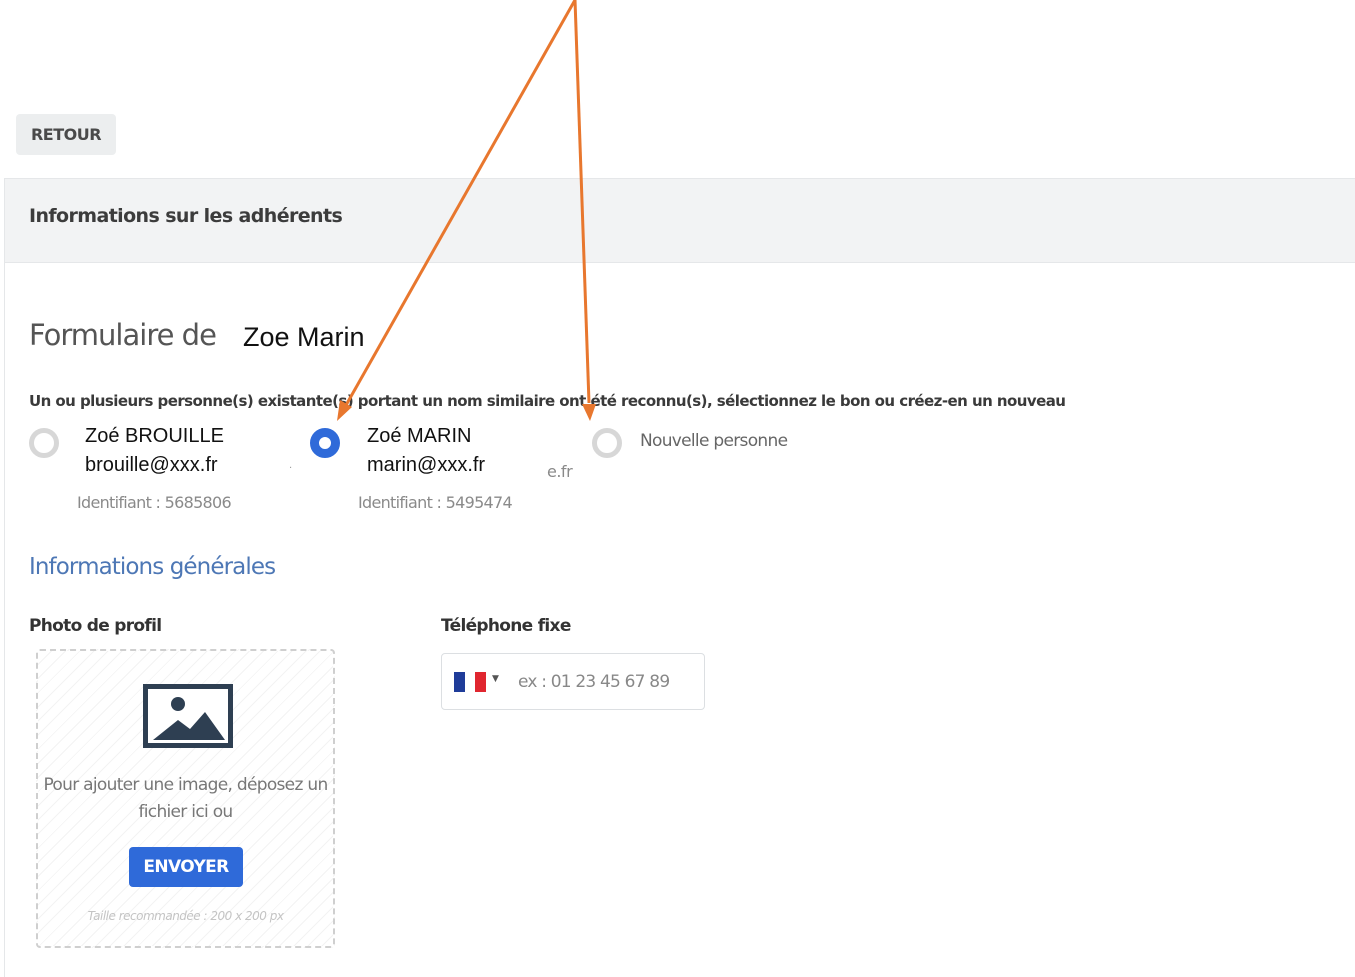 Image resolution: width=1355 pixels, height=977 pixels. What do you see at coordinates (607, 443) in the screenshot?
I see `new-person-radio` at bounding box center [607, 443].